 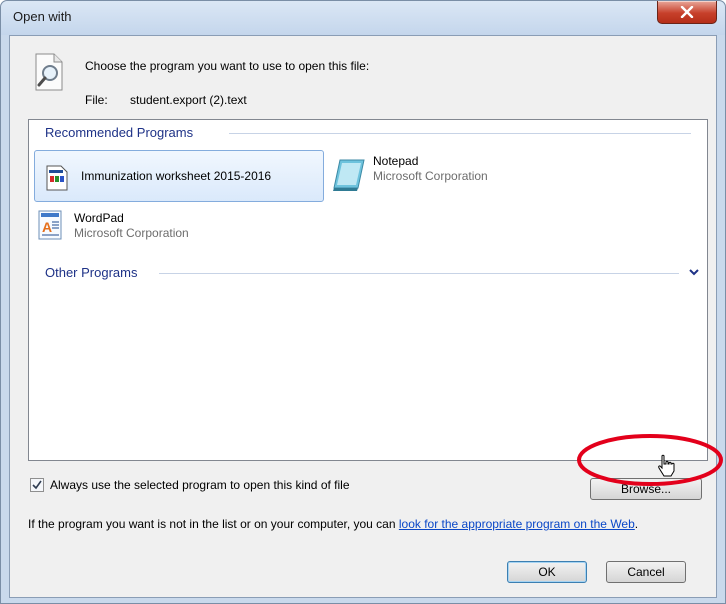 What do you see at coordinates (460, 133) in the screenshot?
I see `recommended-divider` at bounding box center [460, 133].